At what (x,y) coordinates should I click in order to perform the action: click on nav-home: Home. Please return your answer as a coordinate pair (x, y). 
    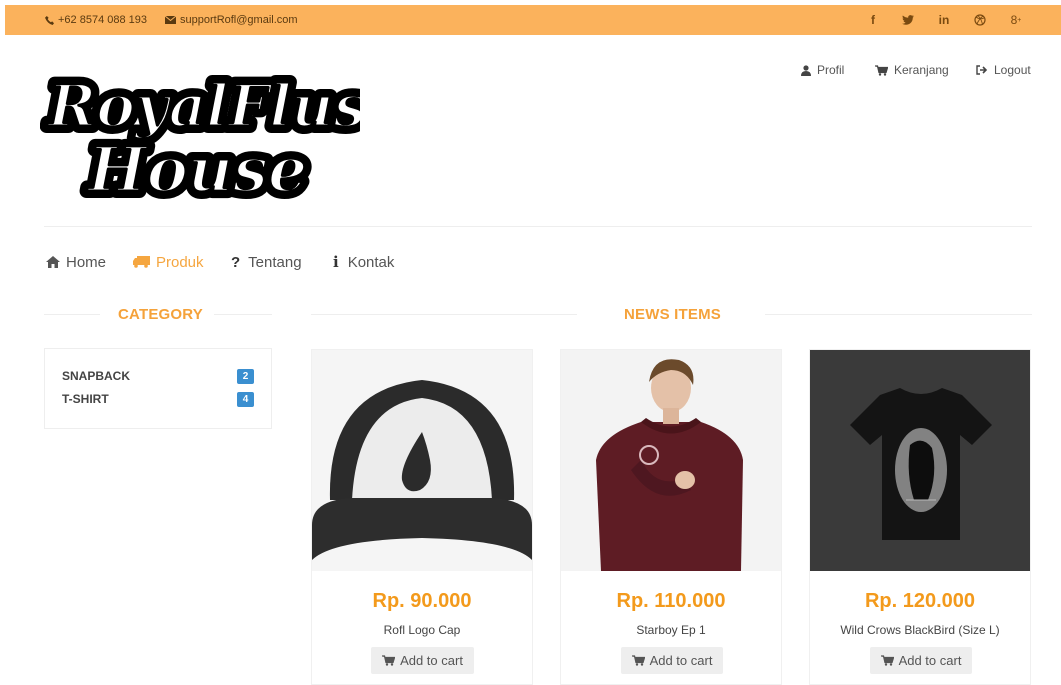
    Looking at the image, I should click on (76, 262).